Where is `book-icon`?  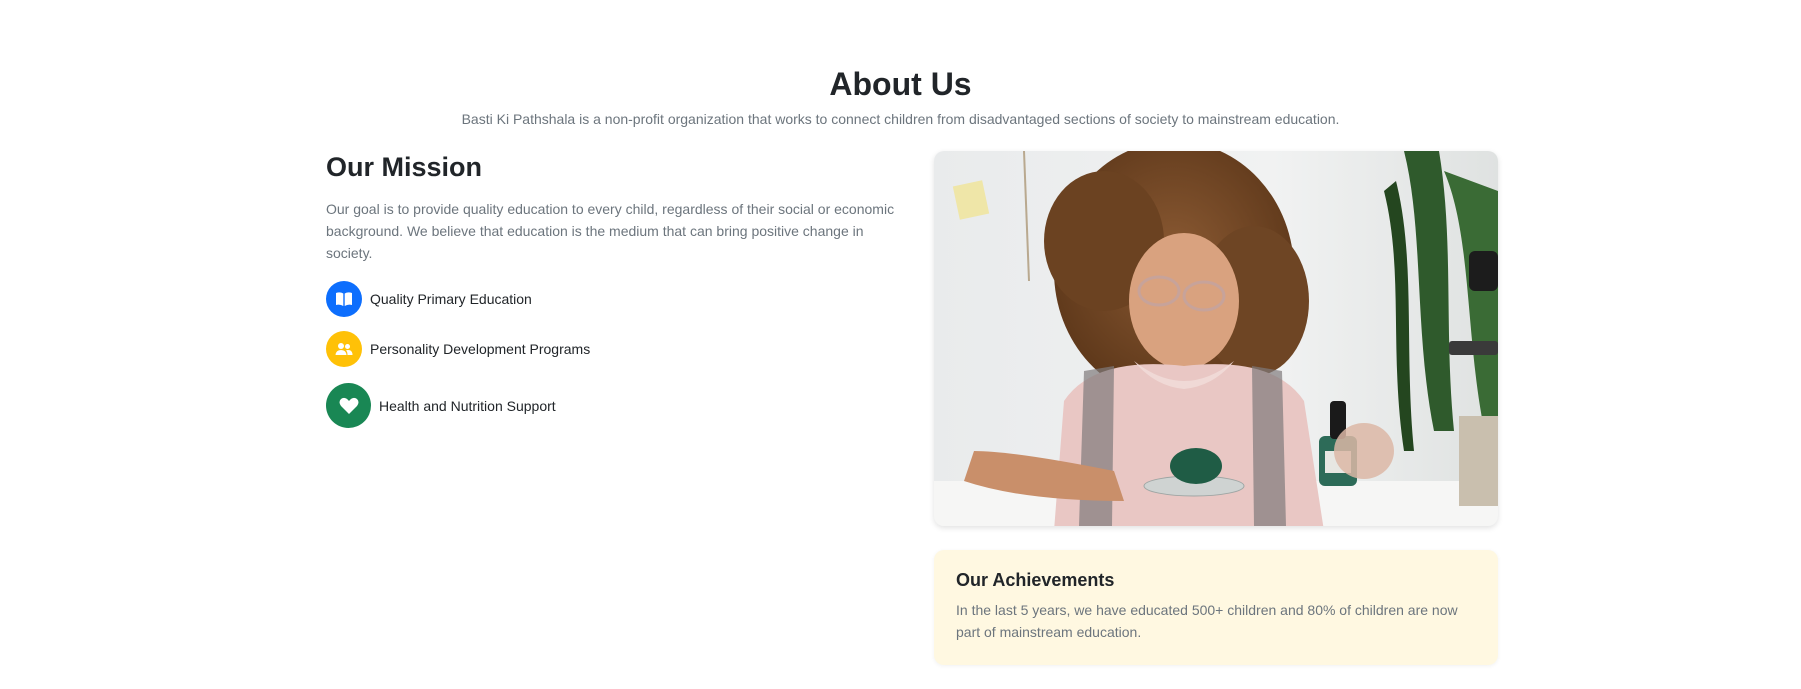
book-icon is located at coordinates (344, 299).